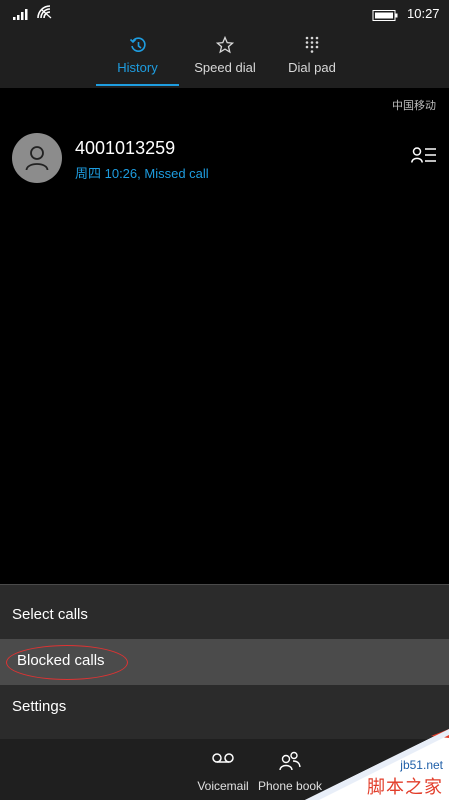  I want to click on avatar, so click(37, 158).